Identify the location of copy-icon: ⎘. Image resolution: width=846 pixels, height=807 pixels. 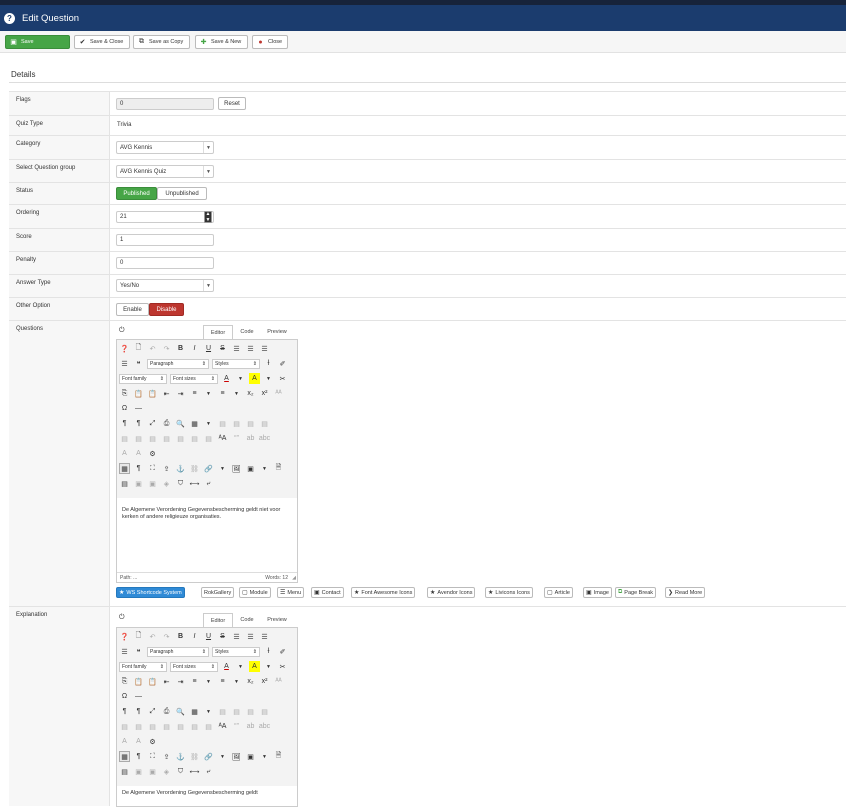
(124, 393).